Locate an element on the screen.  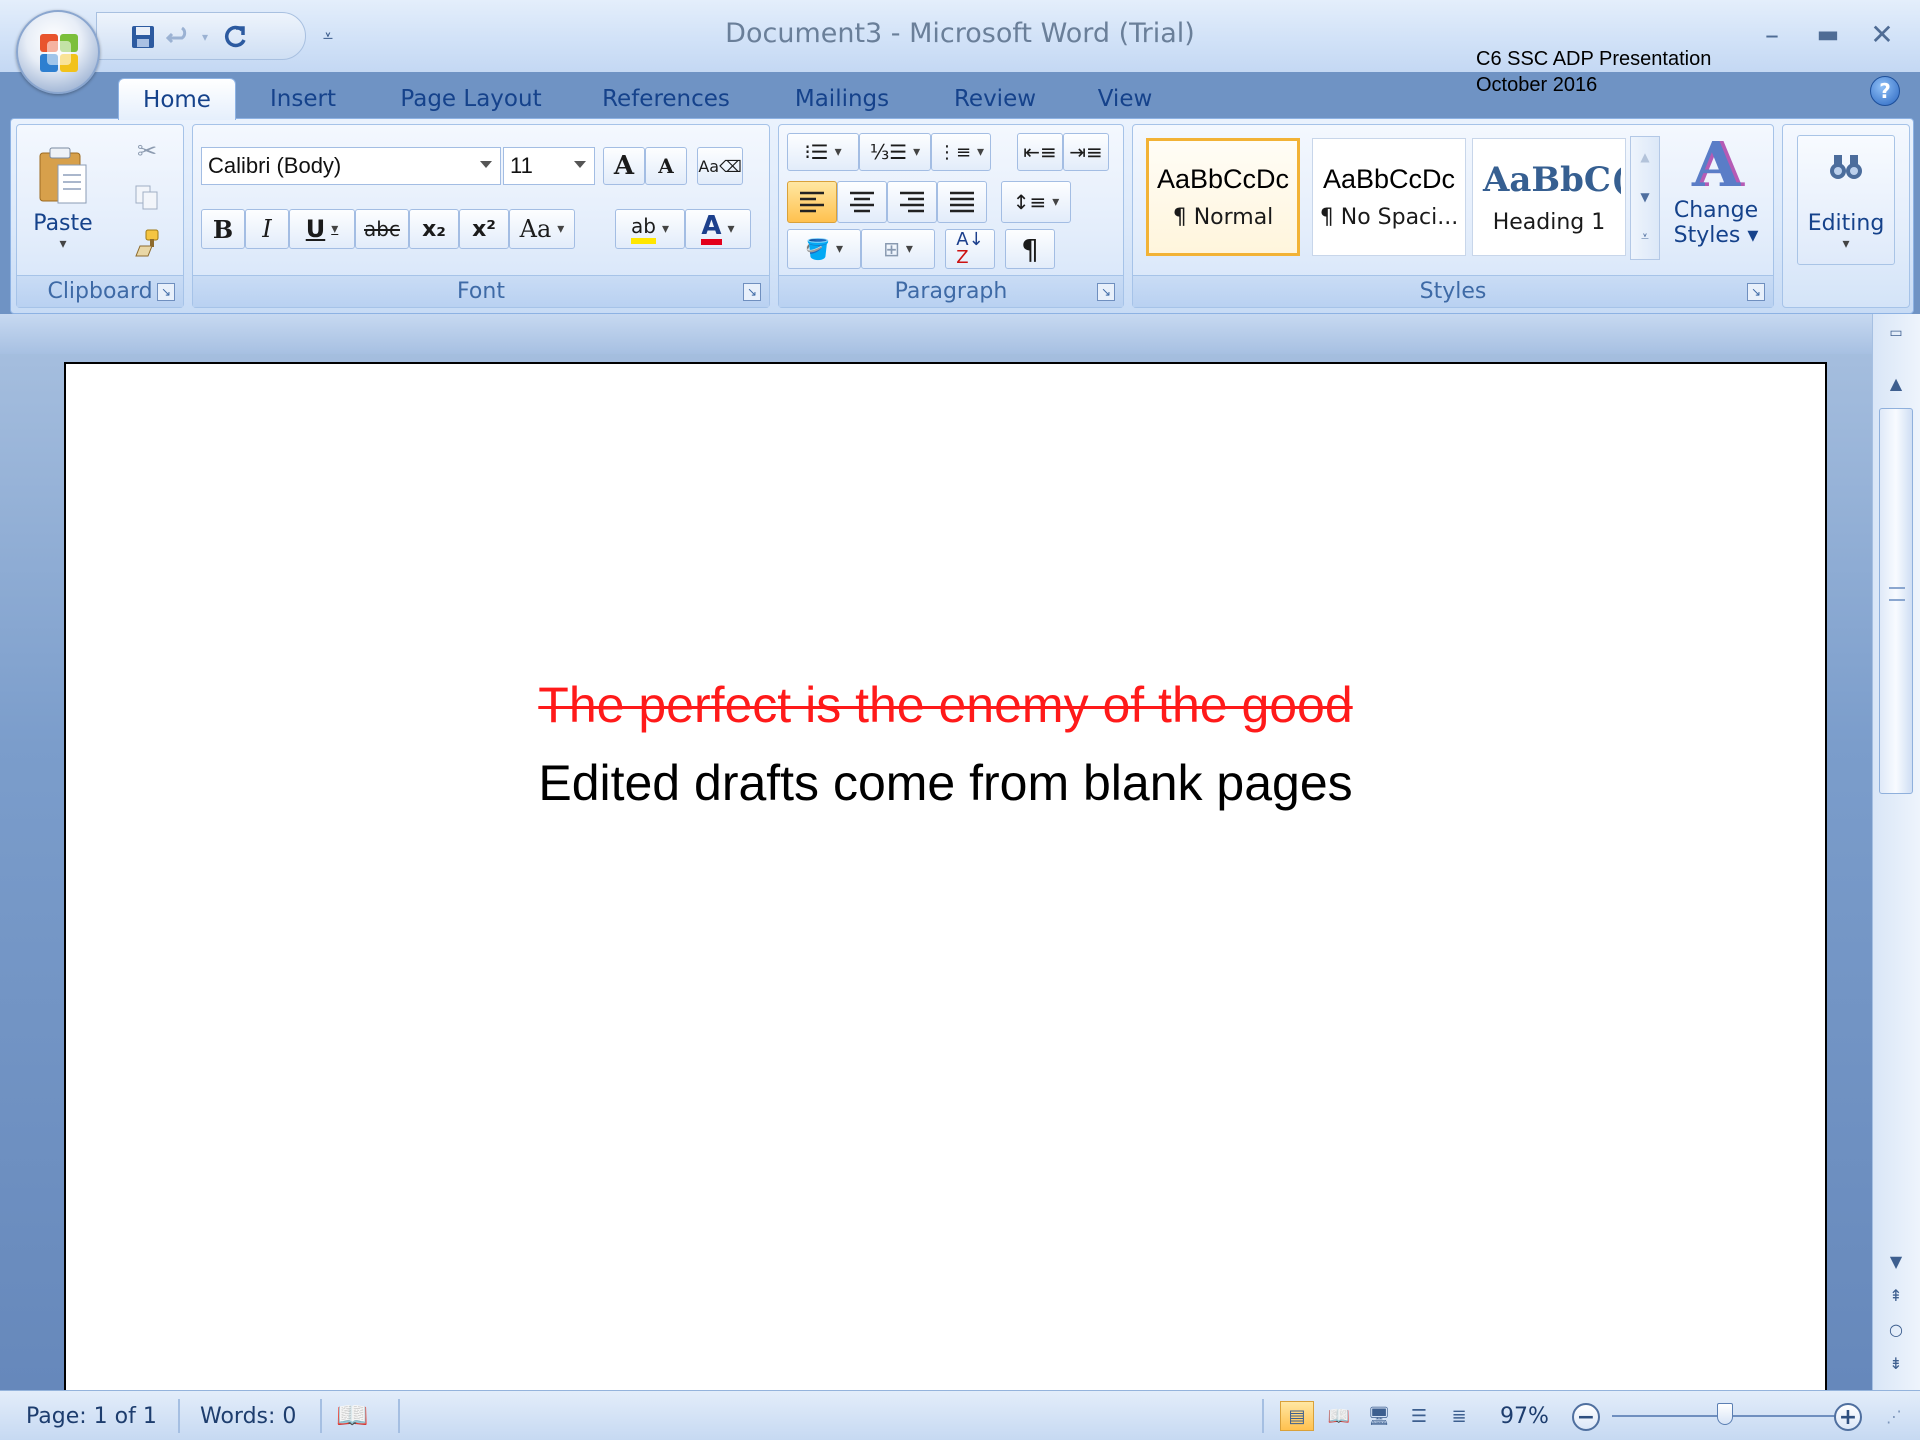
previous-page-button: ⇞ is located at coordinates (1896, 1295).